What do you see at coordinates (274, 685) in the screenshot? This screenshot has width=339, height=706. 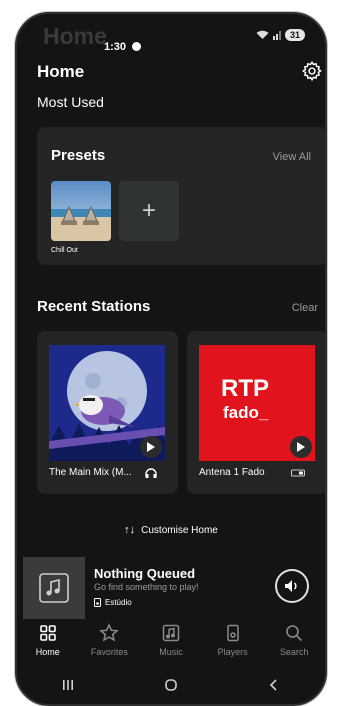 I see `back-icon` at bounding box center [274, 685].